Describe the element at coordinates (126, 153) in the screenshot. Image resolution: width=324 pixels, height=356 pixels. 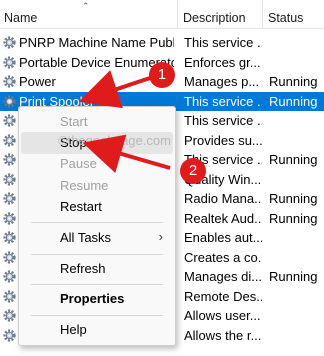
I see `arrow-to-stop` at that location.